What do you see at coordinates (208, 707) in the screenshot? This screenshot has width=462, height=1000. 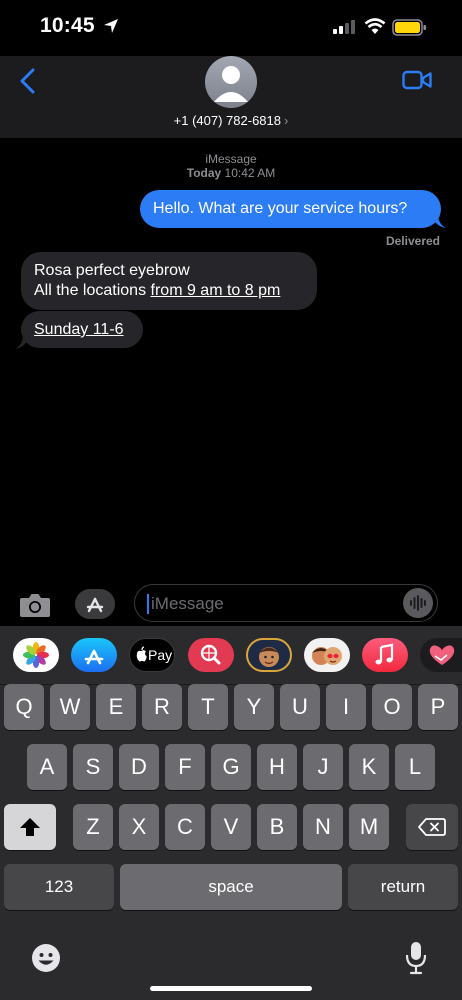 I see `key-t: T` at bounding box center [208, 707].